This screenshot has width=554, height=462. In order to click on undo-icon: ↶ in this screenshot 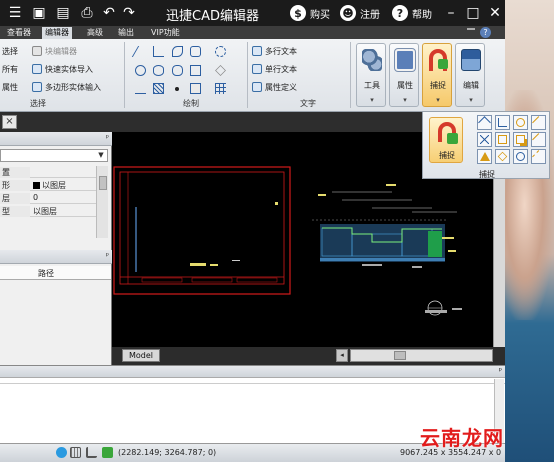, I will do `click(109, 13)`.